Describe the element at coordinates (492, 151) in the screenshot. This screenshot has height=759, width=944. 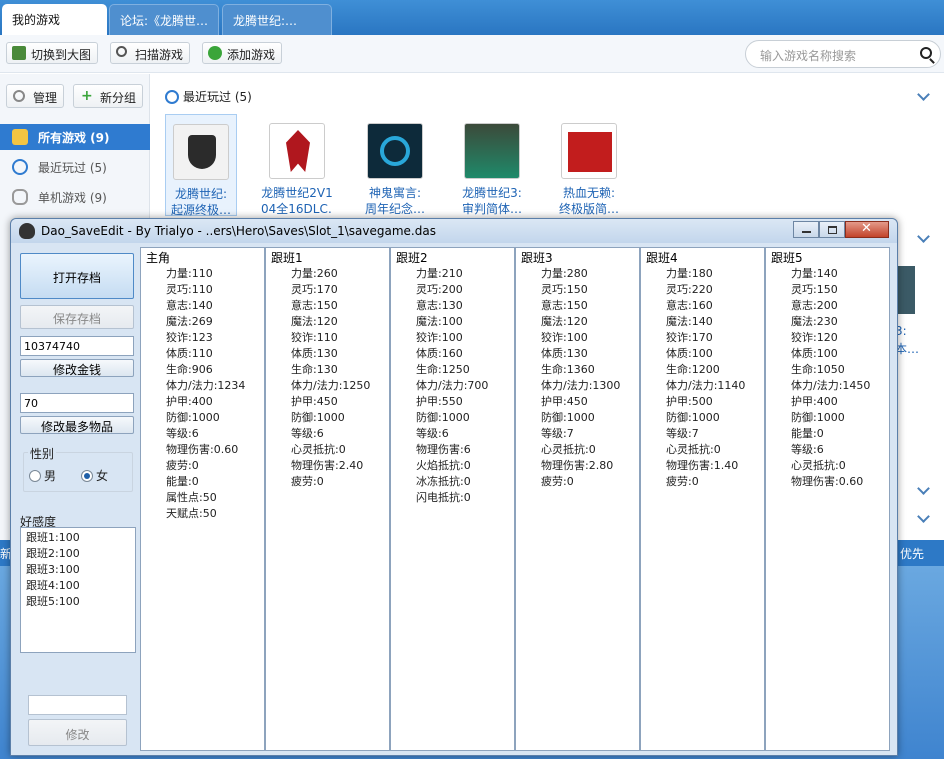
I see `game-cover` at that location.